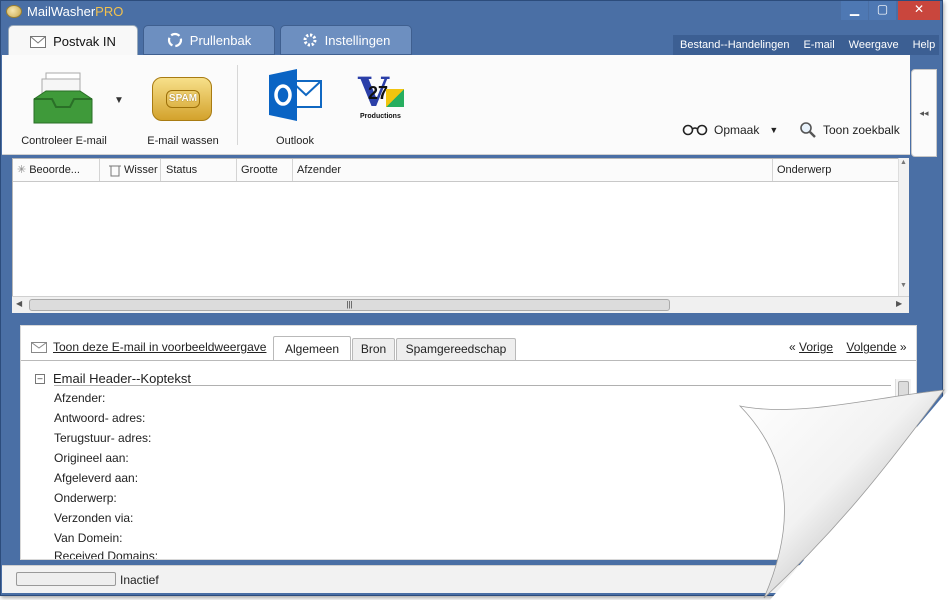 This screenshot has height=600, width=950. Describe the element at coordinates (844, 494) in the screenshot. I see `page-curl-decoration` at that location.